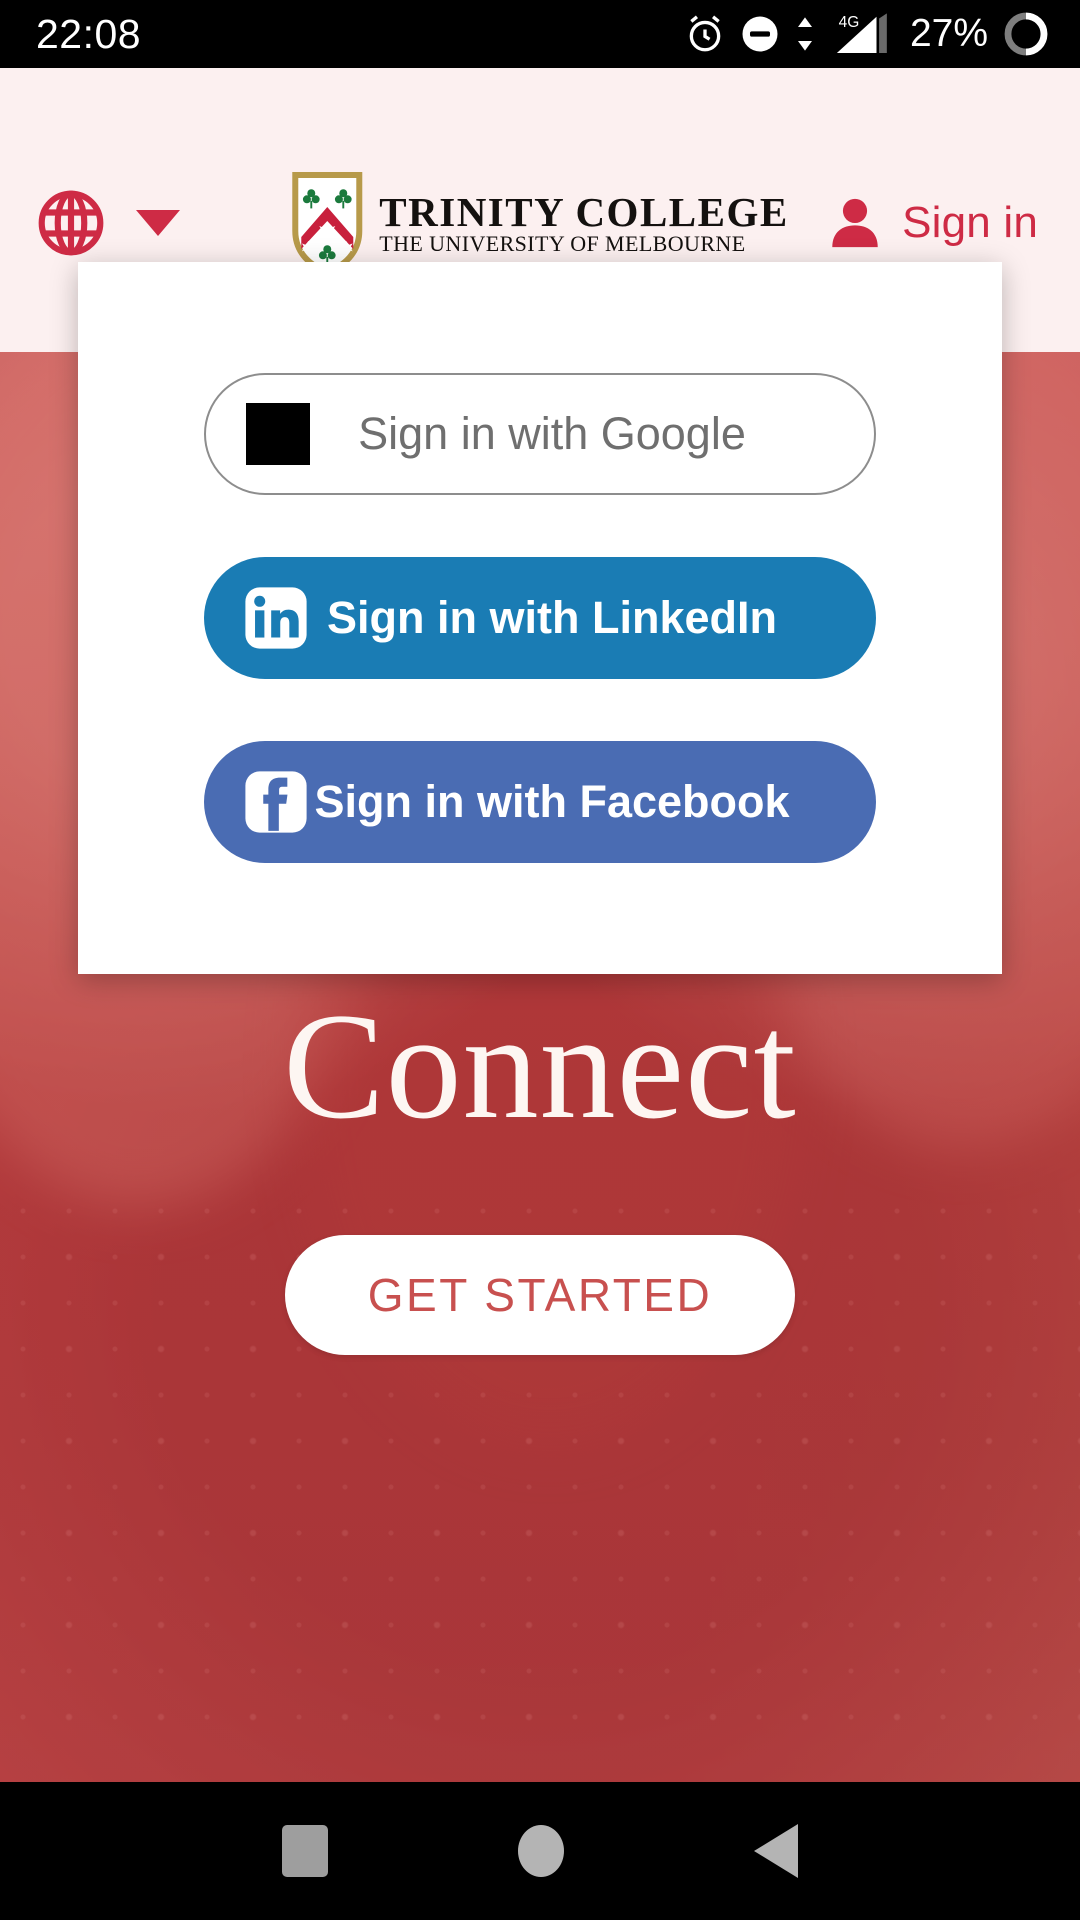 The width and height of the screenshot is (1080, 1920). I want to click on get-started-label: GET STARTED, so click(540, 1295).